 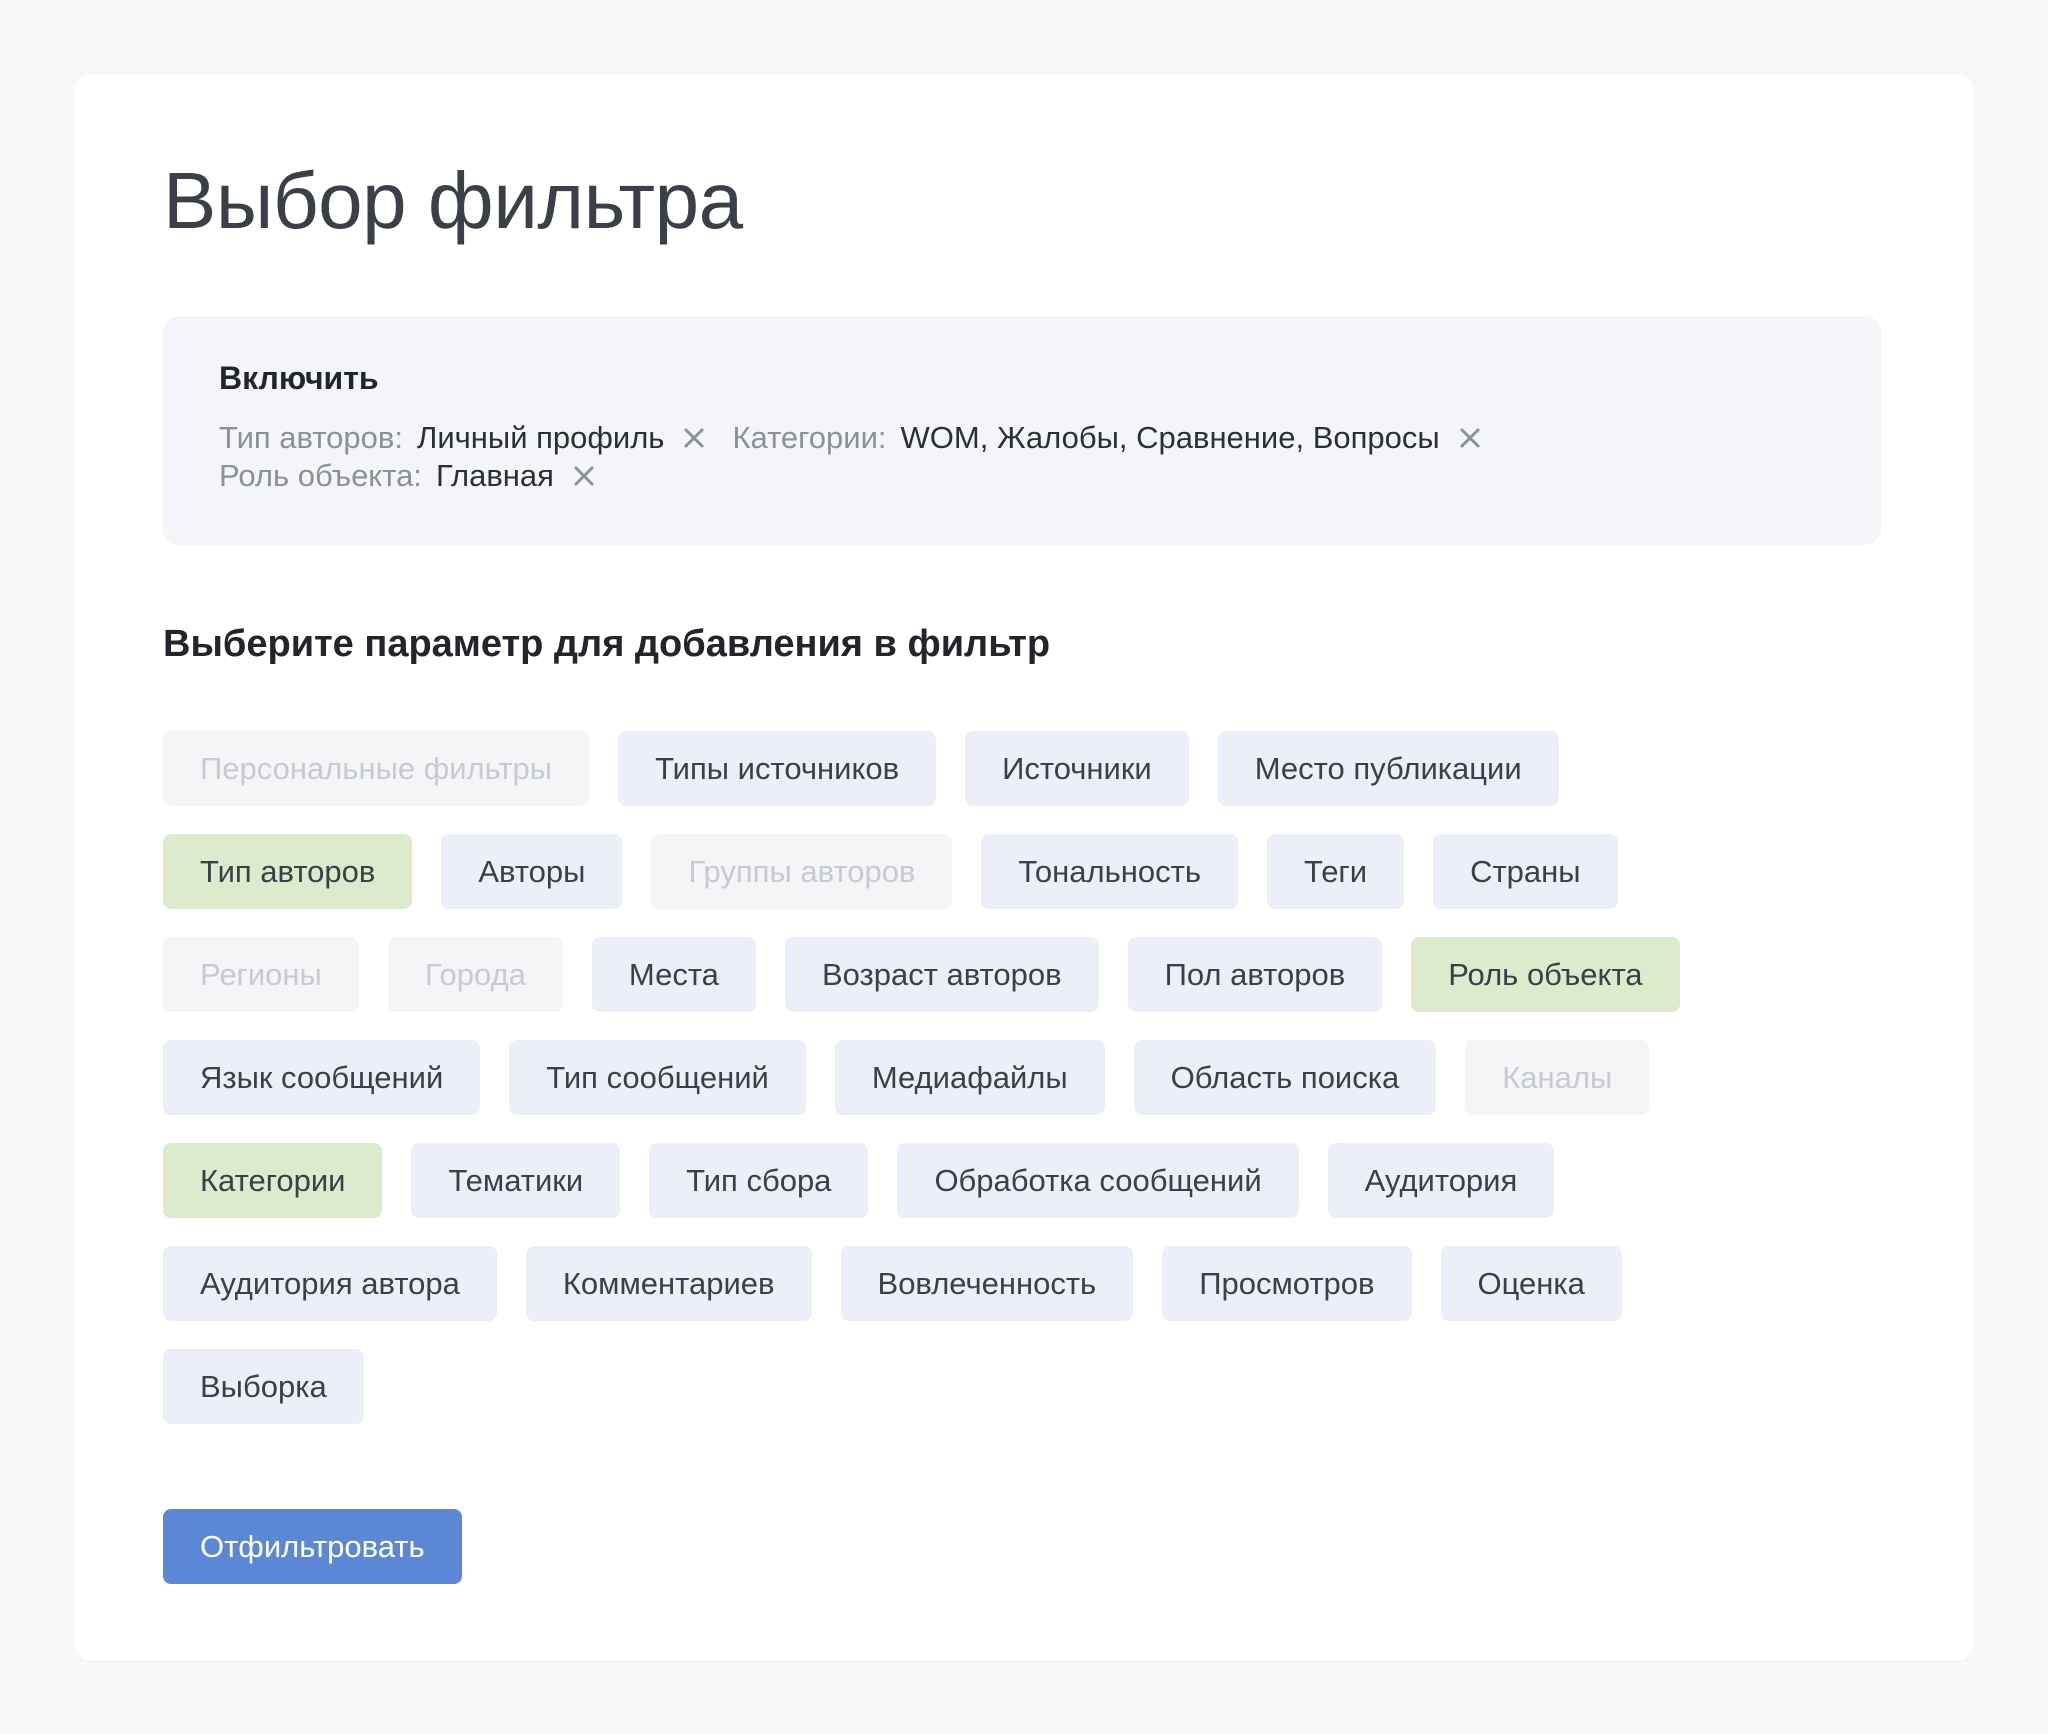 I want to click on parameter-chip: Типы источников, so click(x=777, y=768).